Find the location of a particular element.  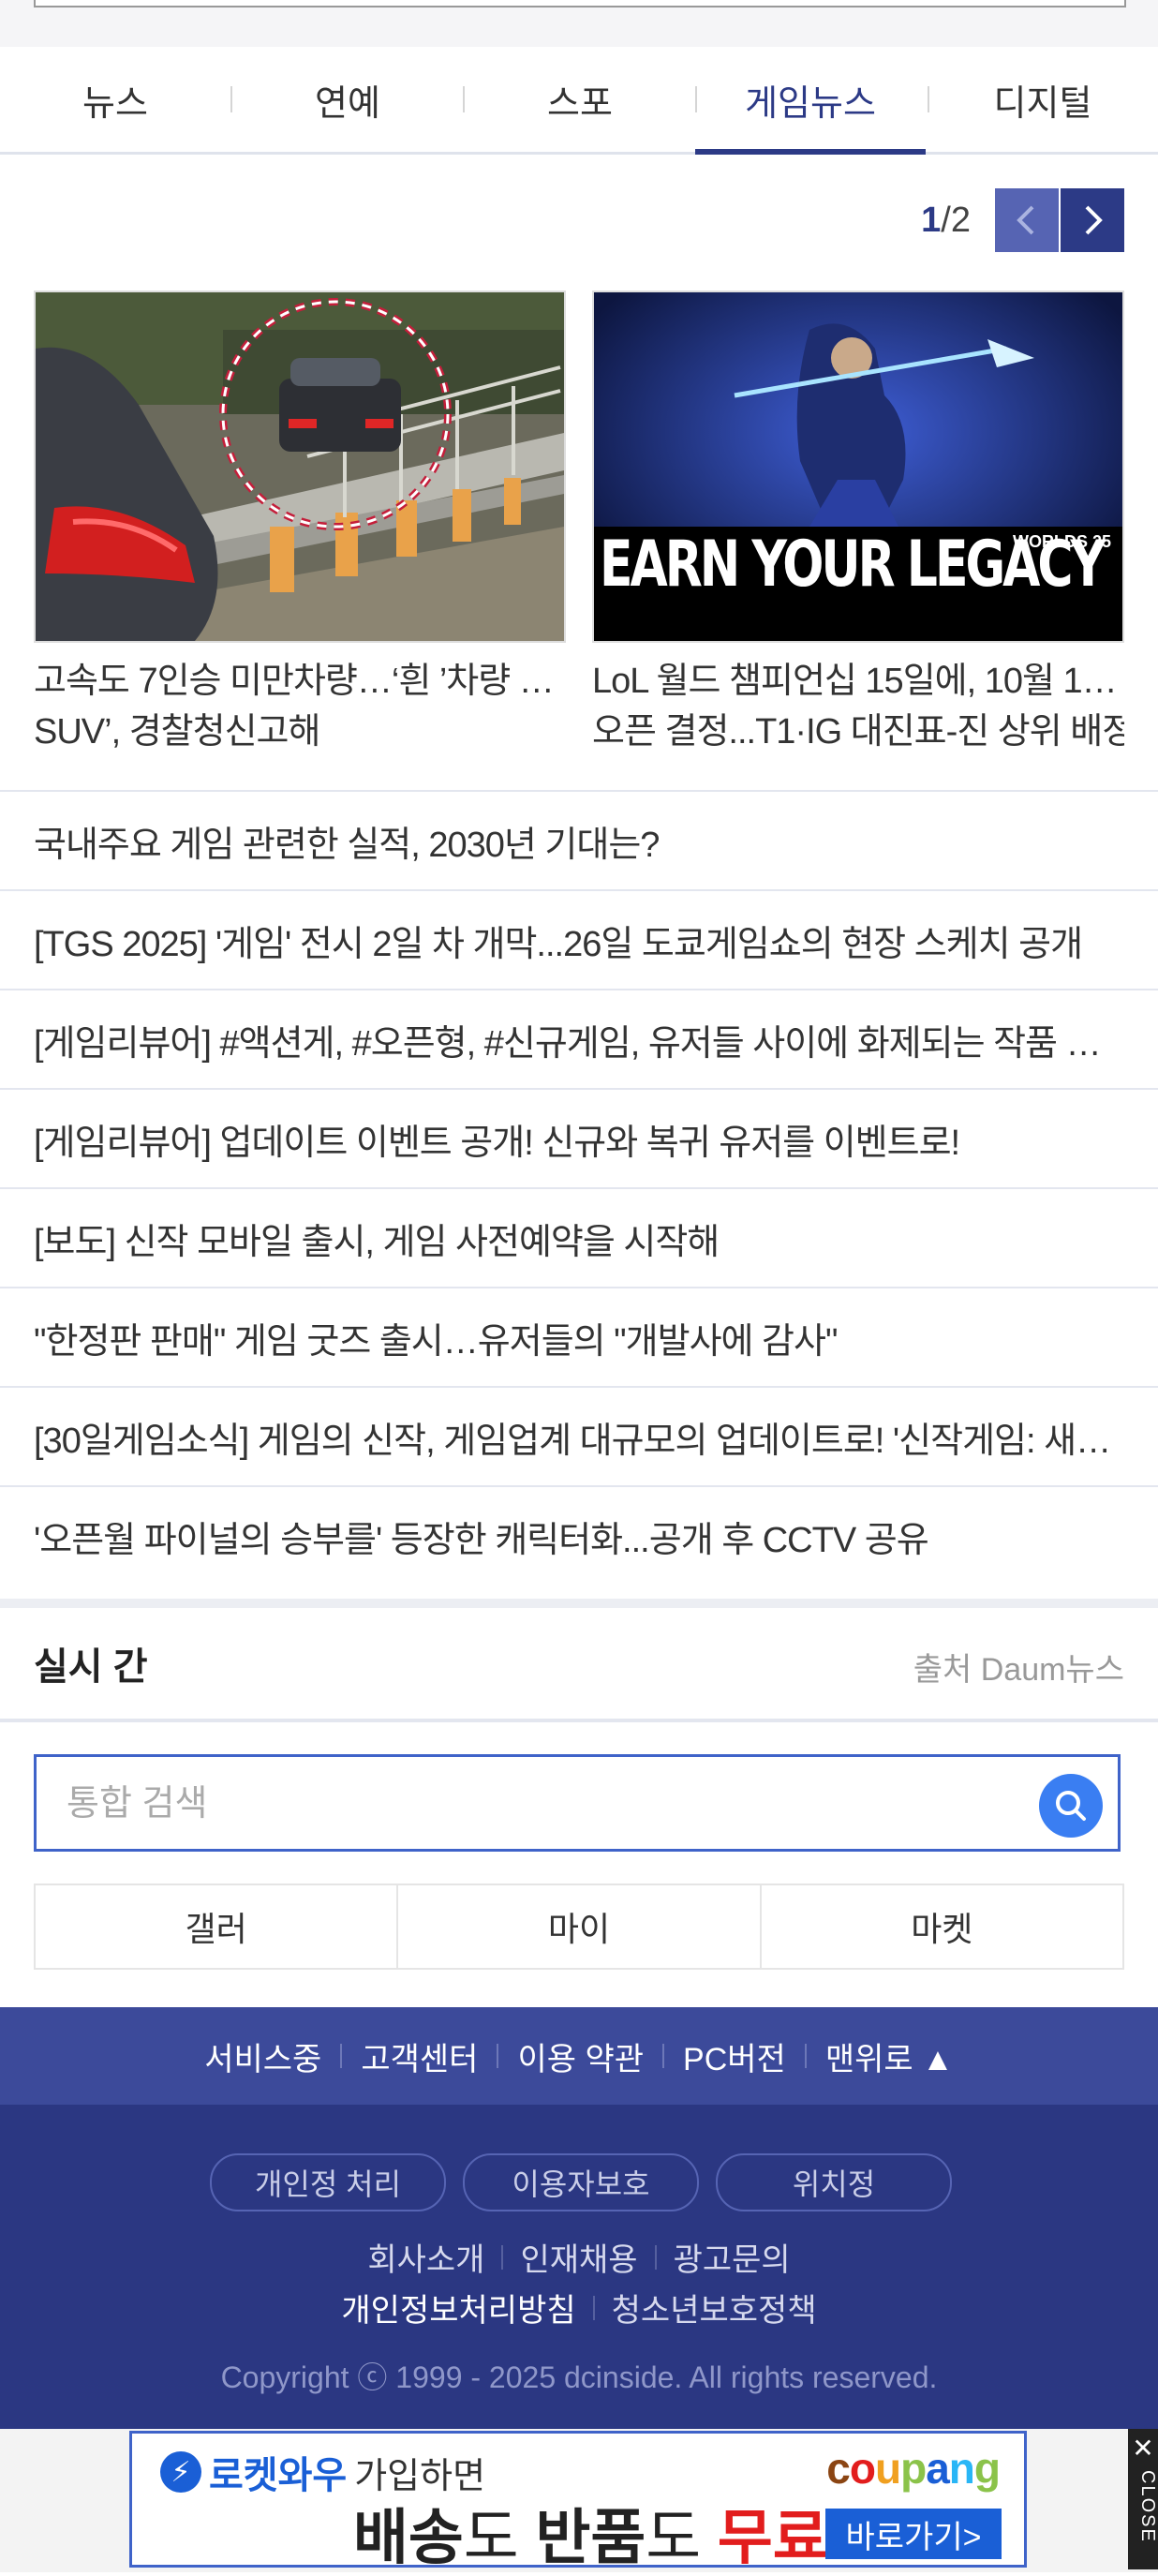

tab-game-news: 게임뉴스 is located at coordinates (811, 101).